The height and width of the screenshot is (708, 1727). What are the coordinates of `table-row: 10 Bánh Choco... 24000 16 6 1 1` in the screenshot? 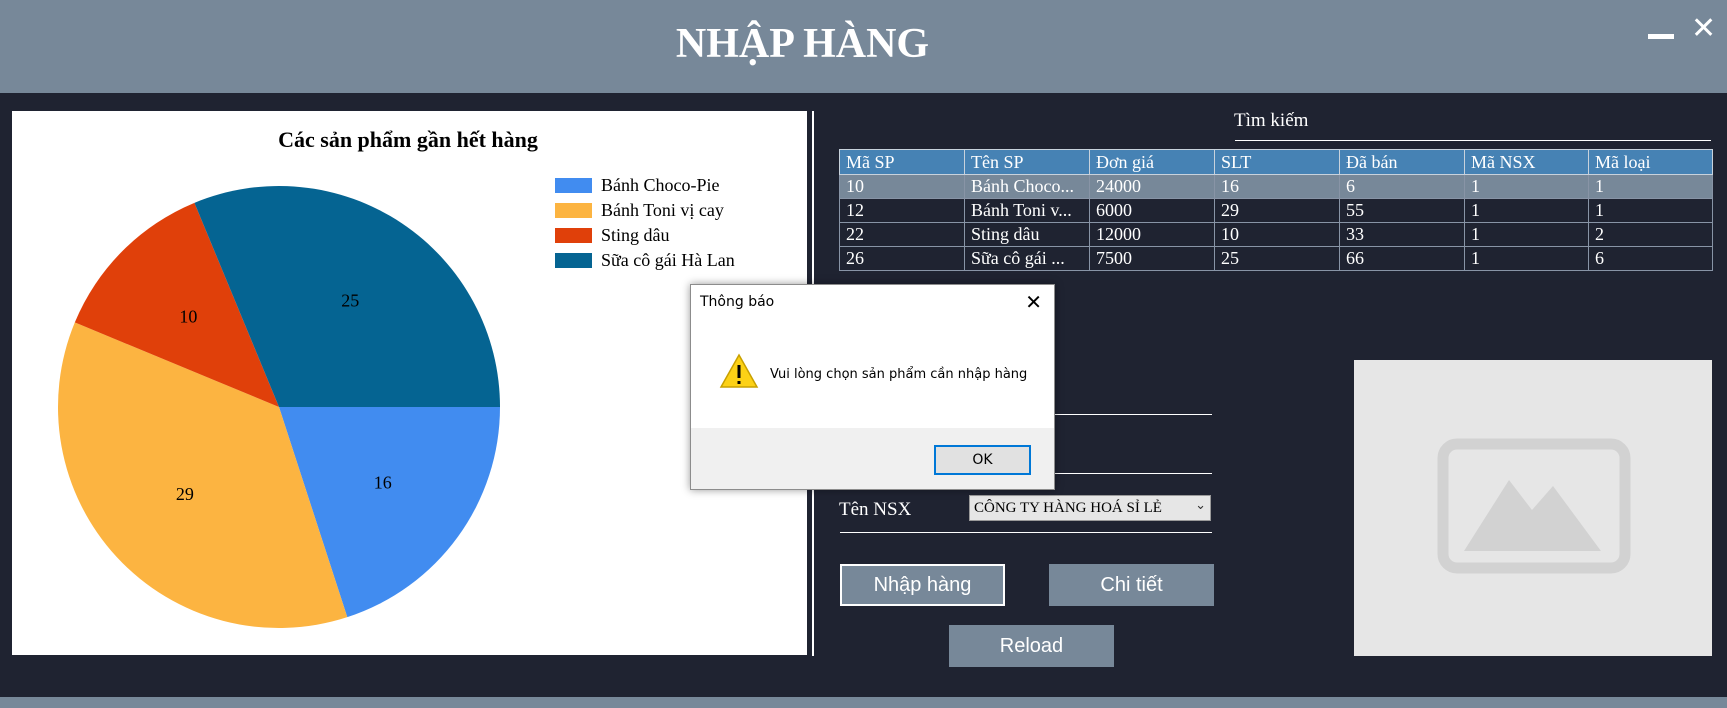 It's located at (1276, 186).